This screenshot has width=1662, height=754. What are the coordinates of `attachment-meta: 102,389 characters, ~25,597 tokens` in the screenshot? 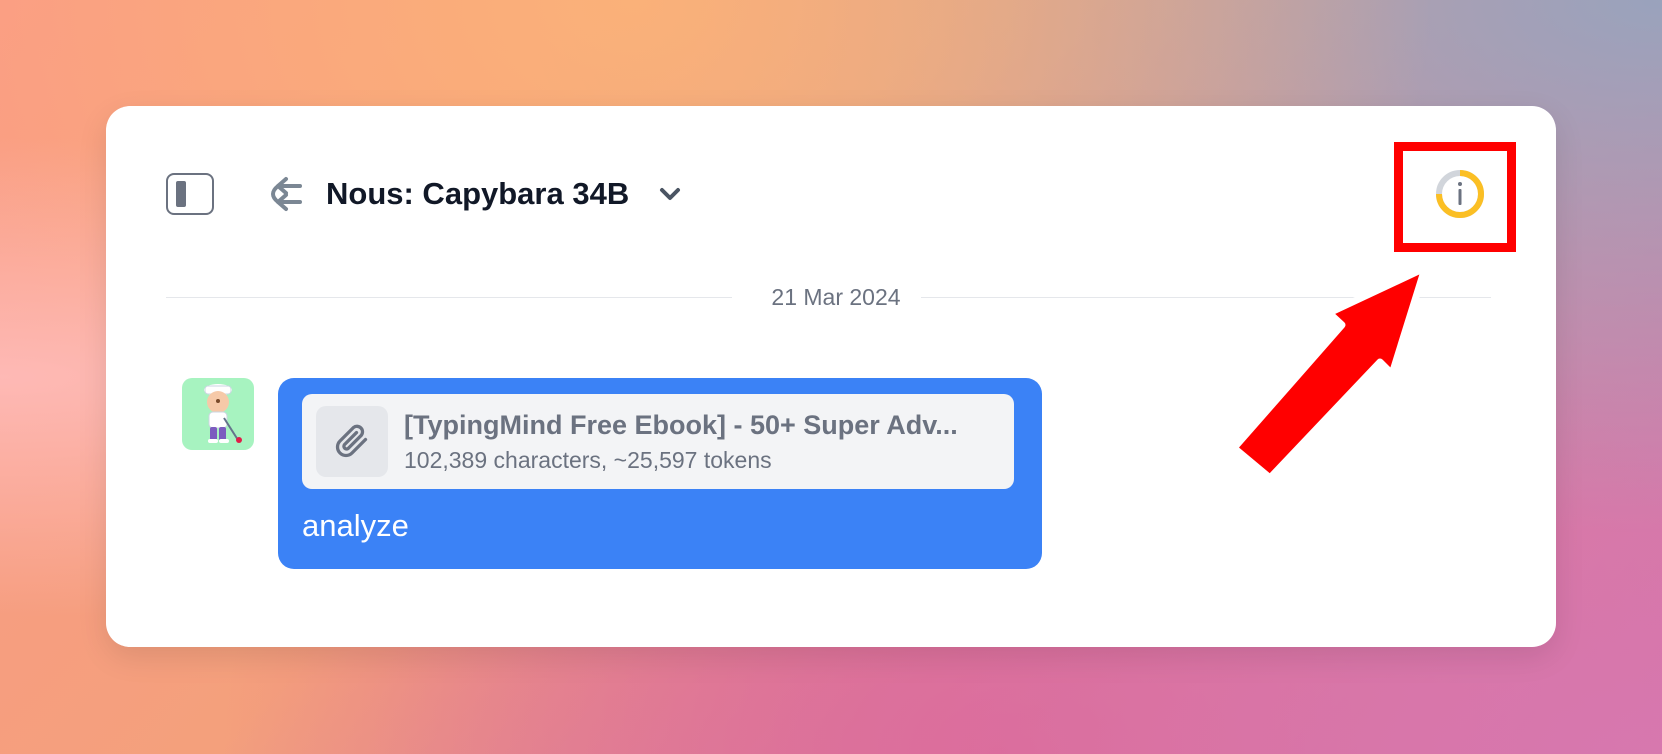 It's located at (588, 460).